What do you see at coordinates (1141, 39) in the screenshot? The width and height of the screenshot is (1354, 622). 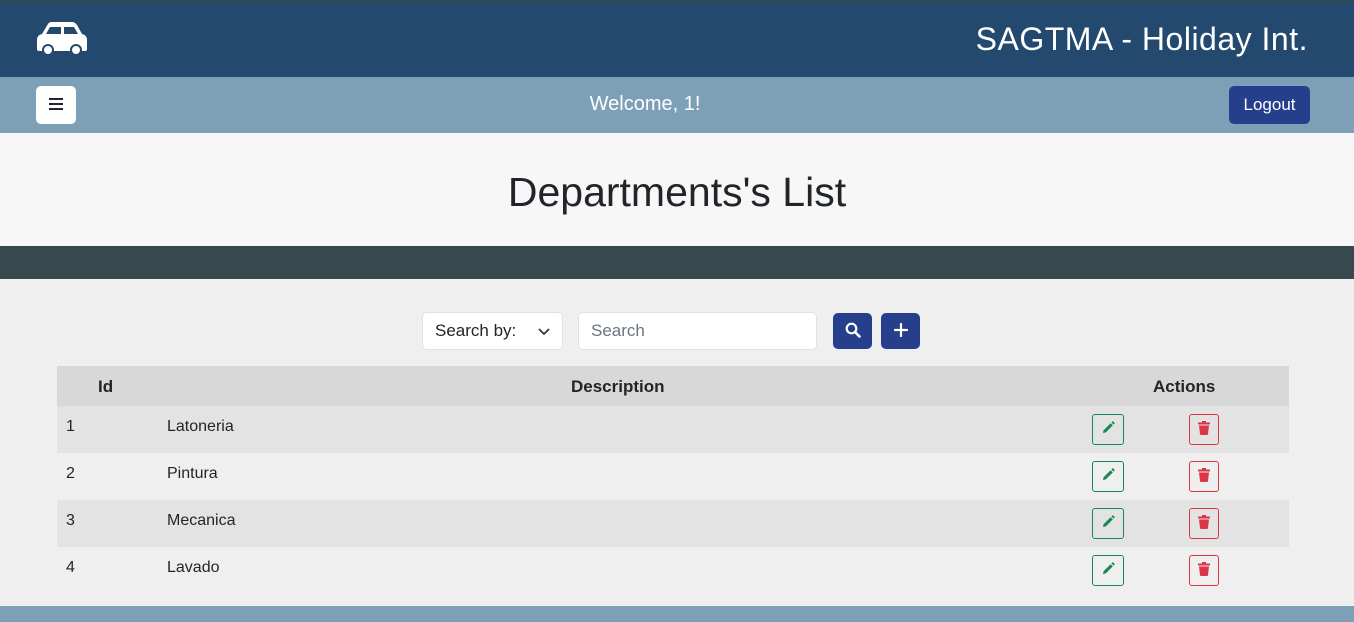 I see `app-title: SAGTMA - Holiday Int.` at bounding box center [1141, 39].